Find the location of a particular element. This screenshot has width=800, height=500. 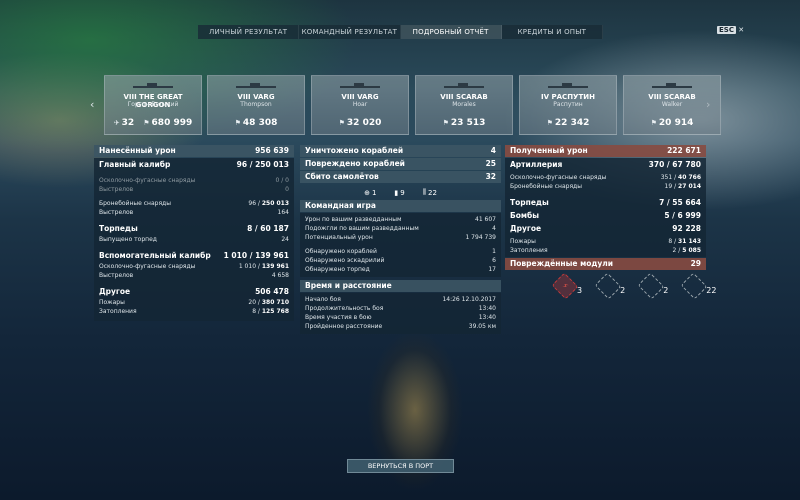

shell-icon: ▮ is located at coordinates (396, 192).